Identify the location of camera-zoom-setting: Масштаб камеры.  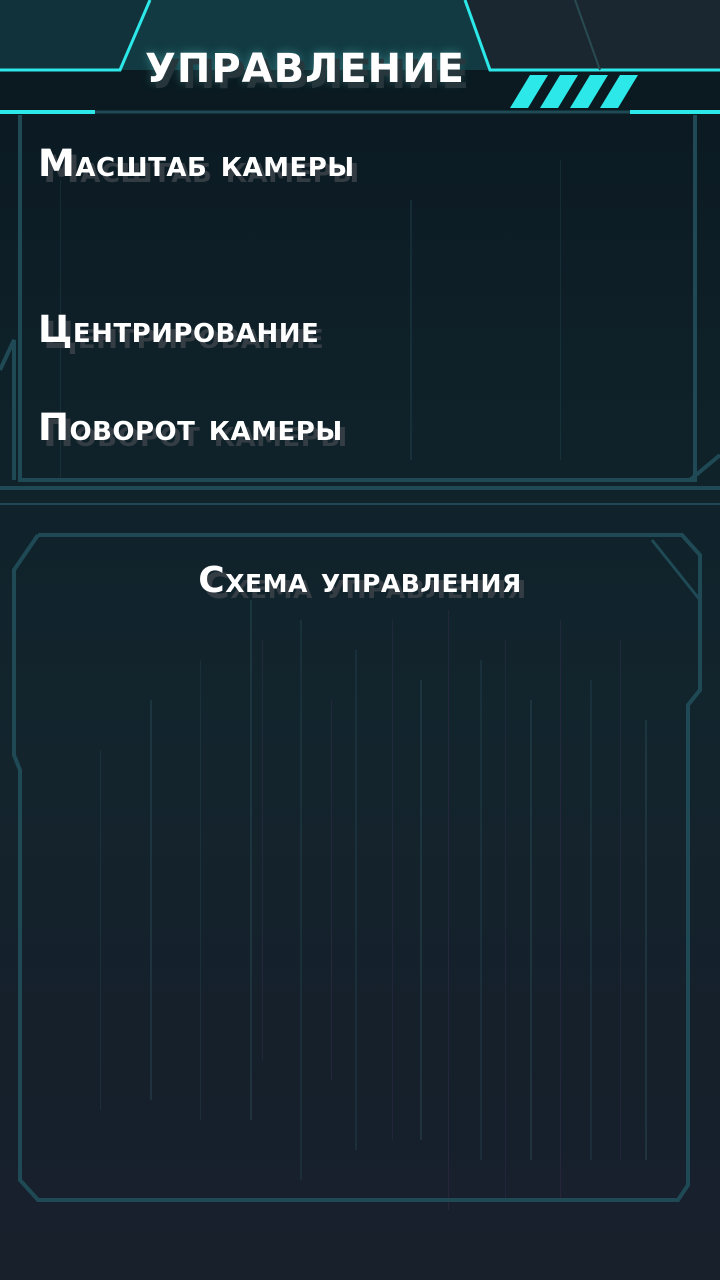
(196, 163).